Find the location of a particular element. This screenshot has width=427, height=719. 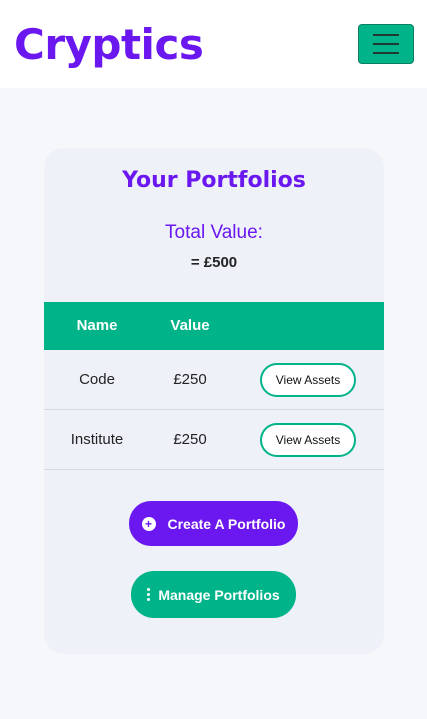

table-header: Name Value is located at coordinates (214, 326).